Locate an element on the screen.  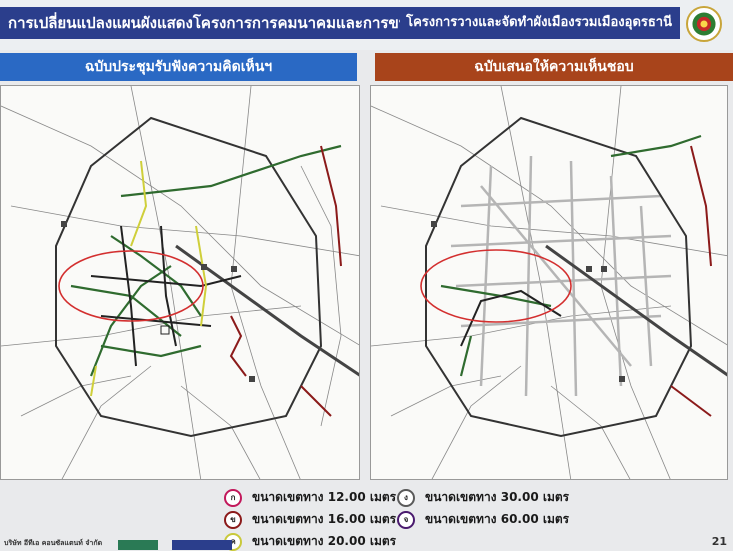
legend-badge: ง is located at coordinates (406, 497).